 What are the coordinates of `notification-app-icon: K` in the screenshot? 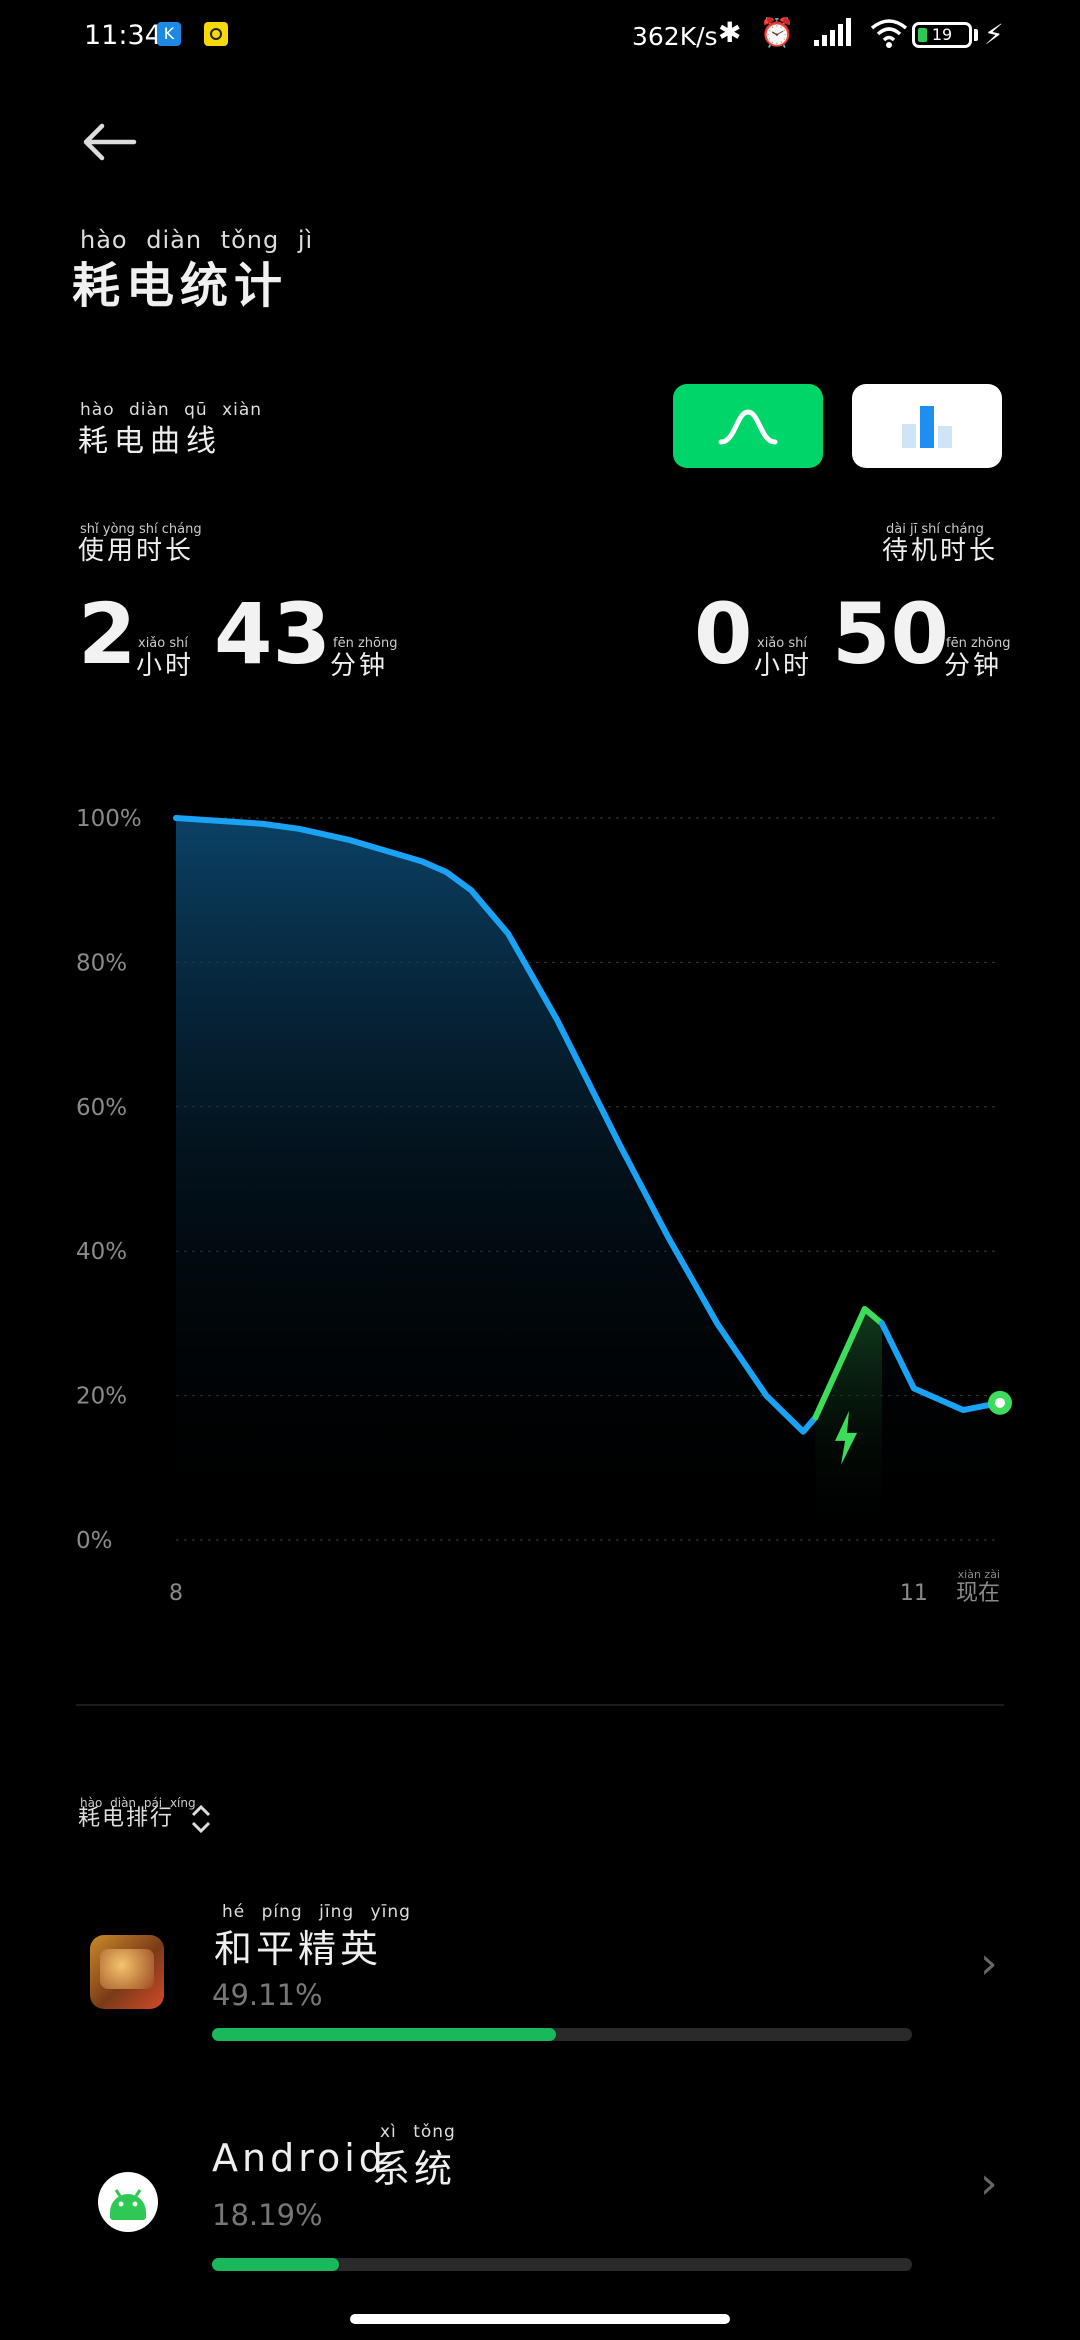 It's located at (169, 34).